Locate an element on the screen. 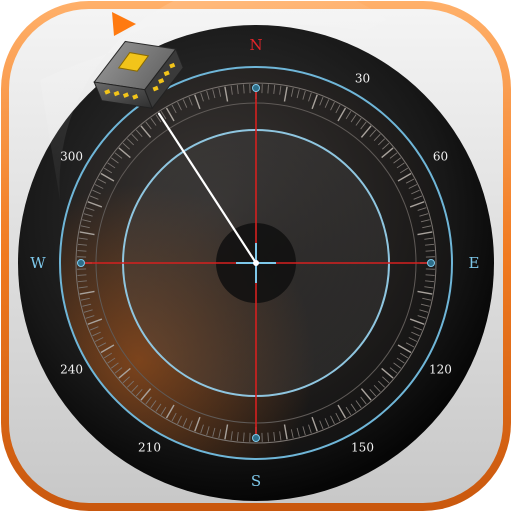 This screenshot has width=512, height=512. degree-label-240: 240 is located at coordinates (71, 370).